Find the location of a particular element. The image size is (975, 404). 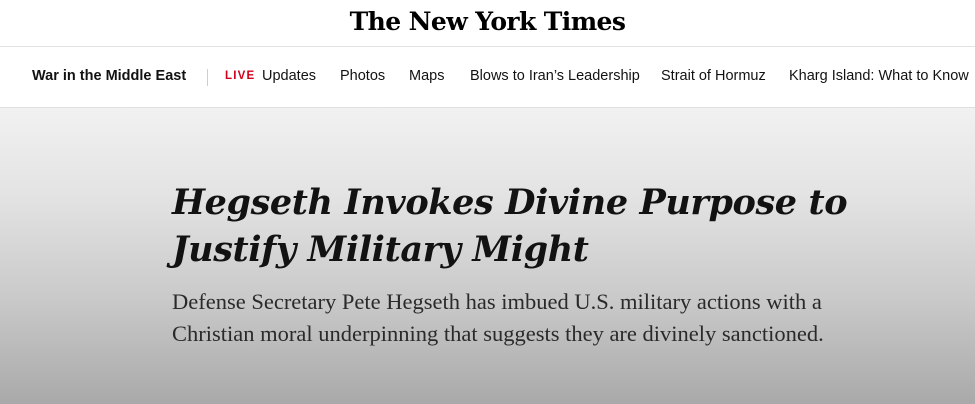

subnav-link-iran-leadership: Blows to Iran’s Leadership is located at coordinates (555, 76).